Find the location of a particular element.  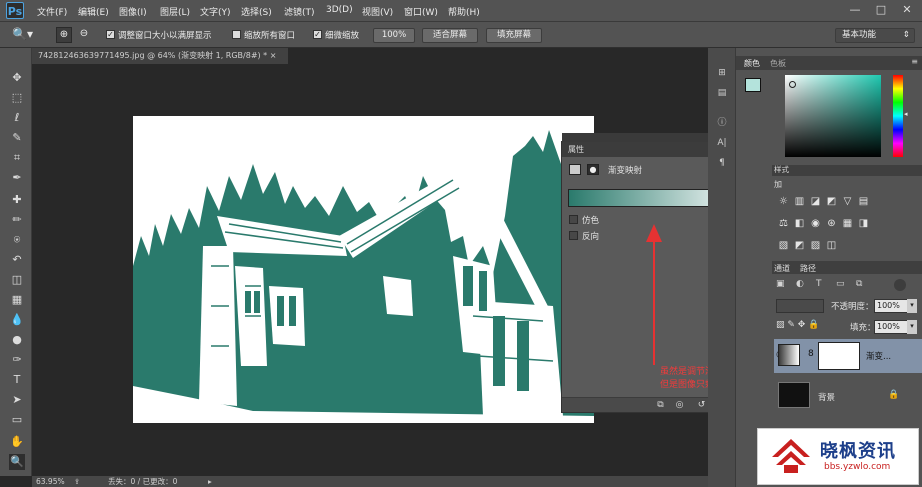

clone-stamp-icon: ⍟ is located at coordinates (17, 240).